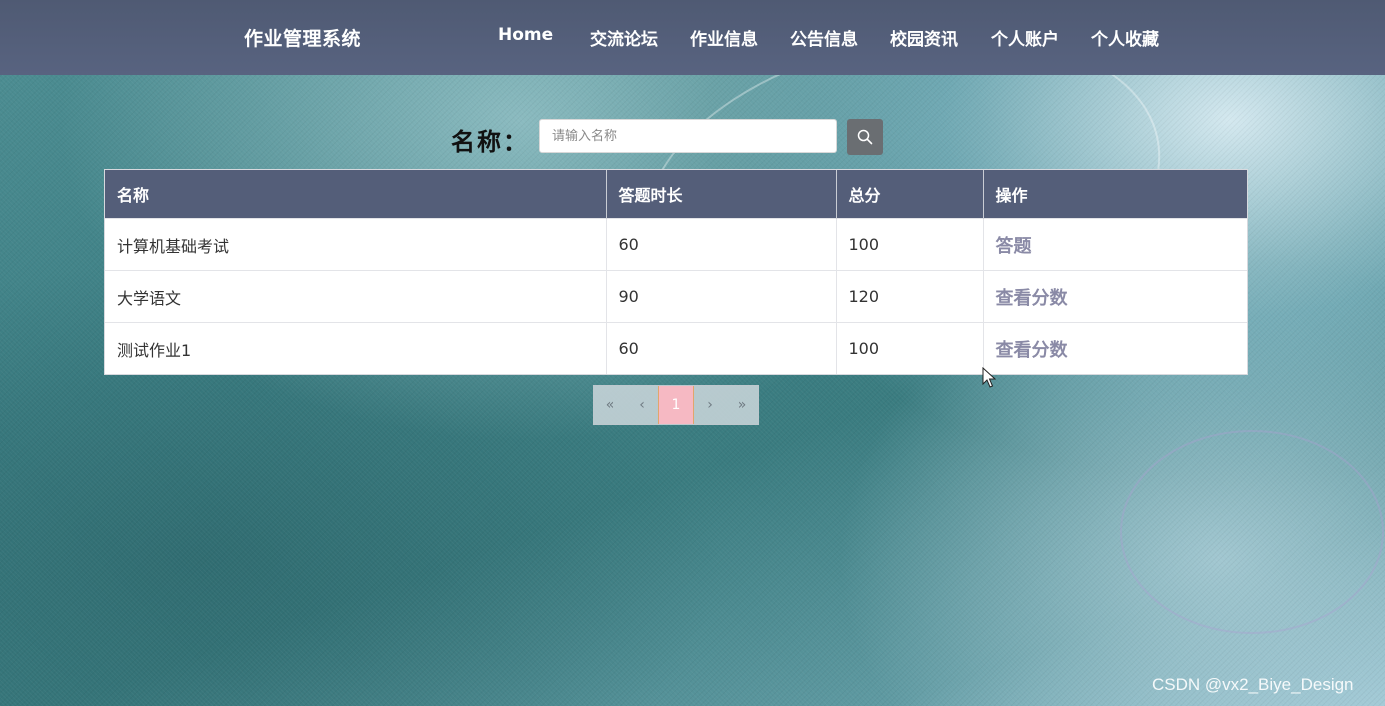 The image size is (1385, 706). I want to click on table-row: 测试作业1 60 100 查看分数, so click(676, 348).